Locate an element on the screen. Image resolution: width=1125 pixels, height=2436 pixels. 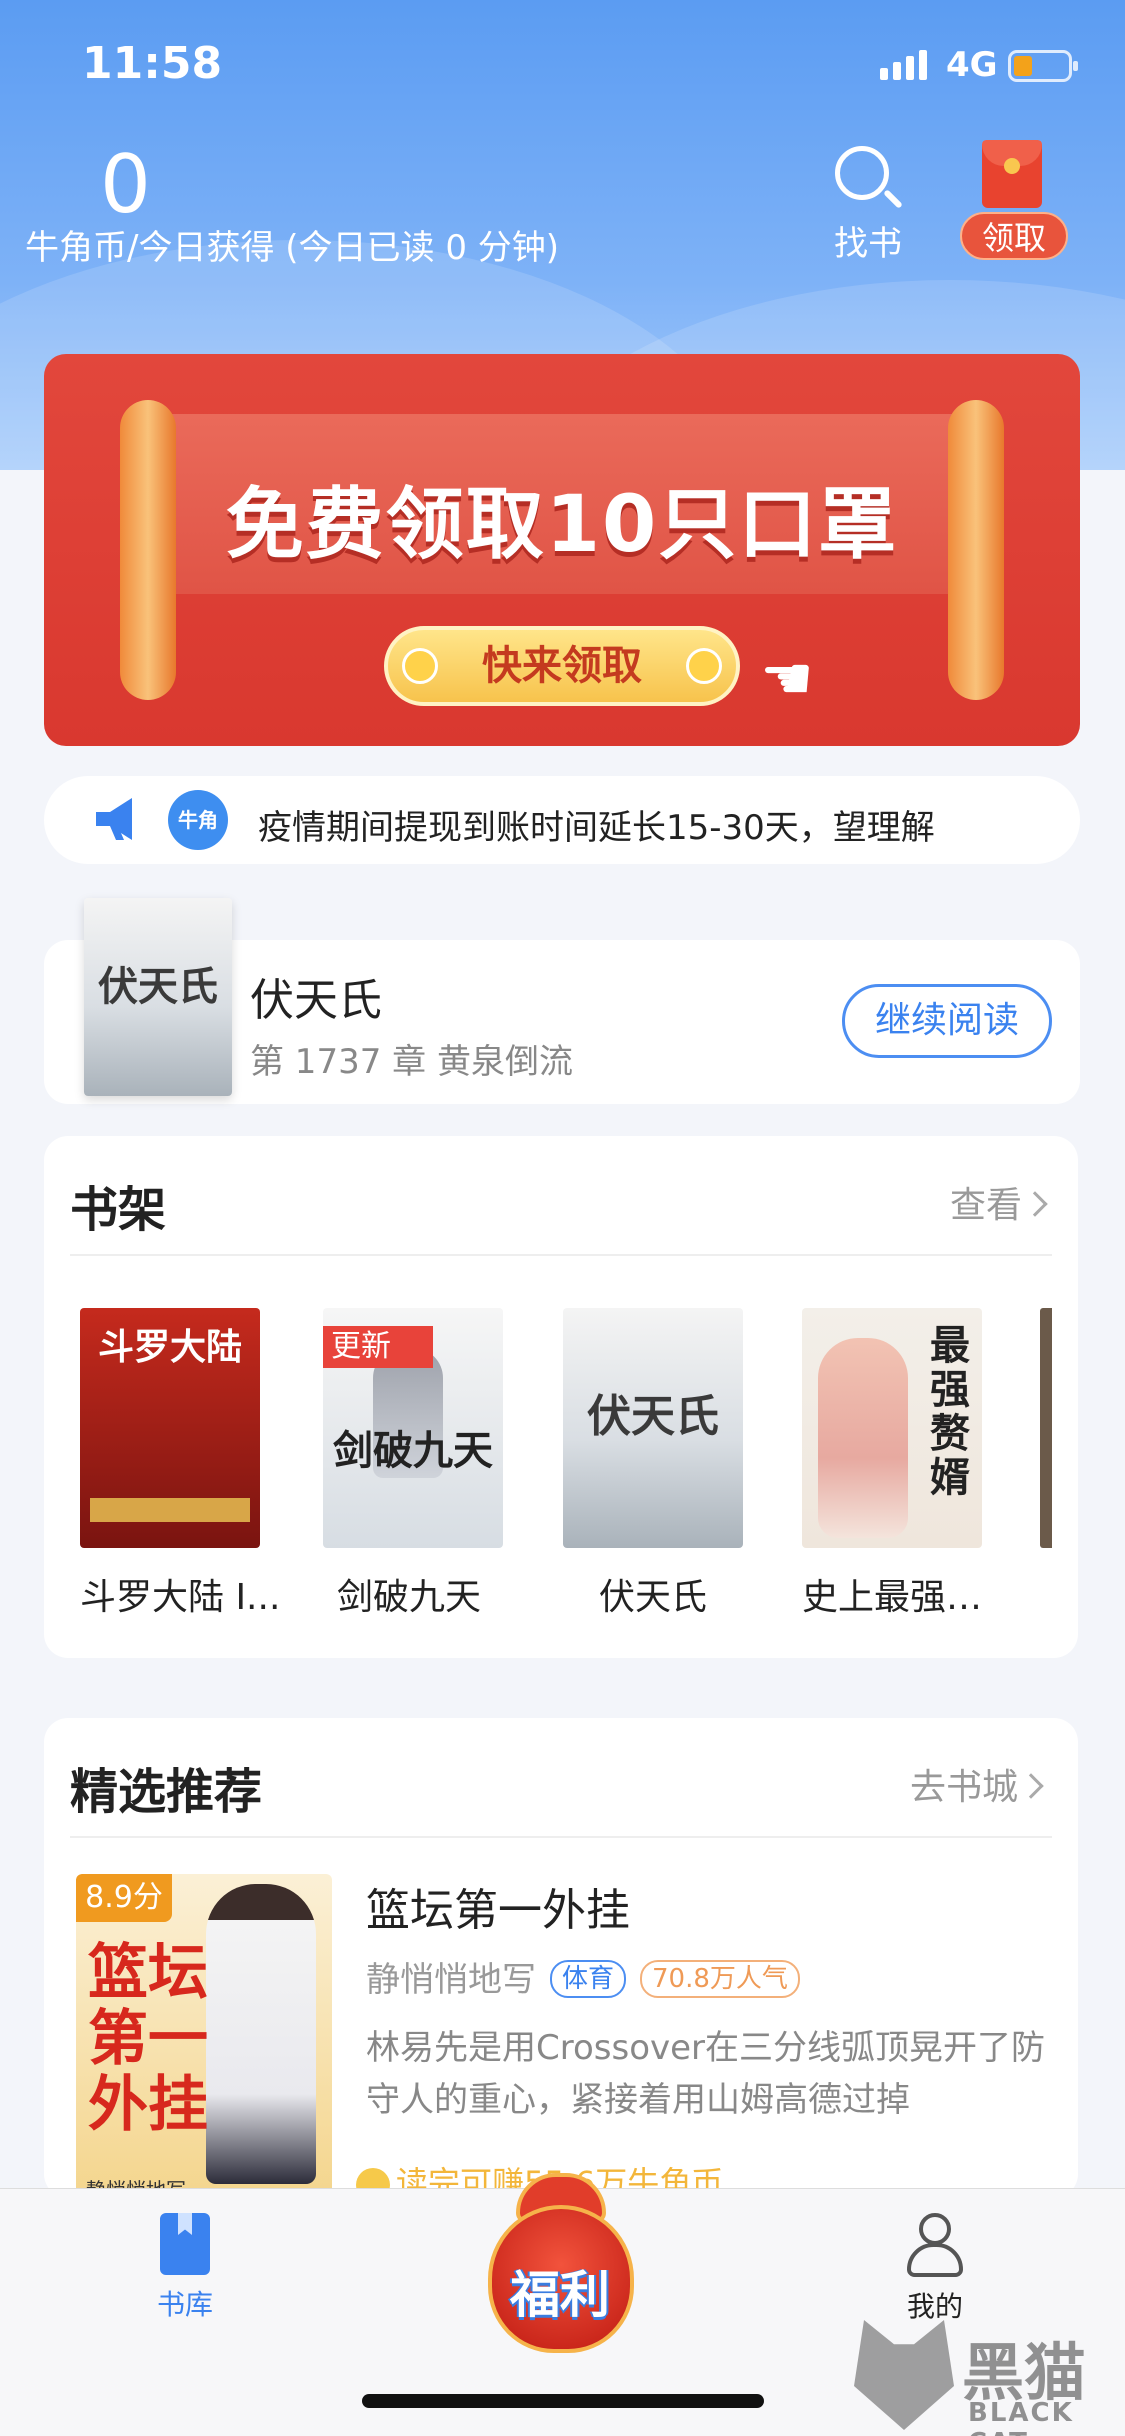
watermark-logo: 黑猫 BLACK CAT is located at coordinates (985, 2376).